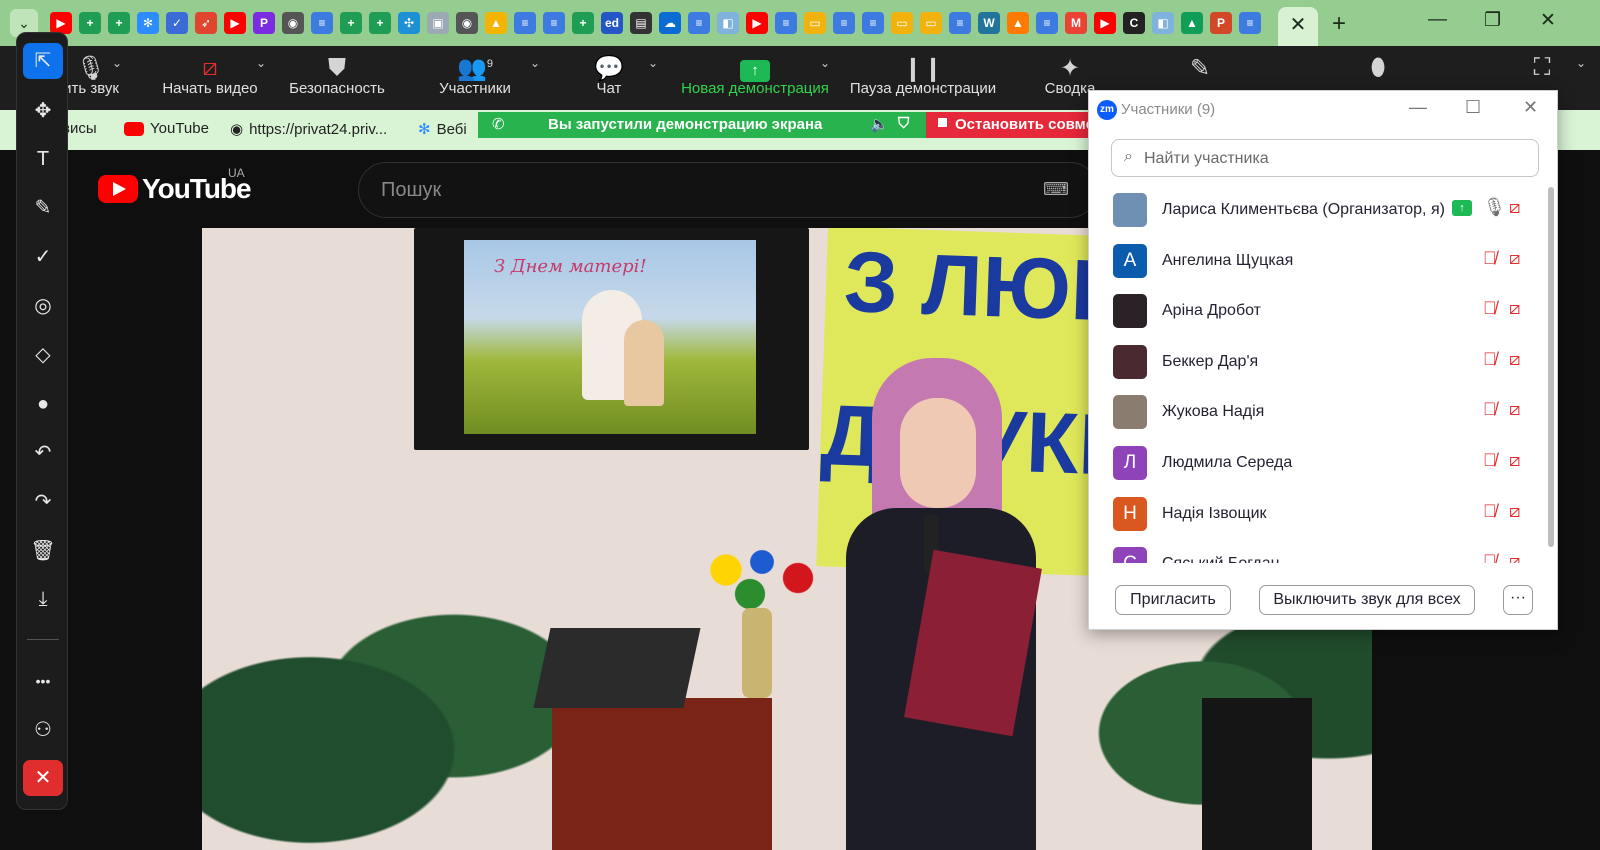 The height and width of the screenshot is (850, 1600). I want to click on app-c-tab-icon: C, so click(1134, 23).